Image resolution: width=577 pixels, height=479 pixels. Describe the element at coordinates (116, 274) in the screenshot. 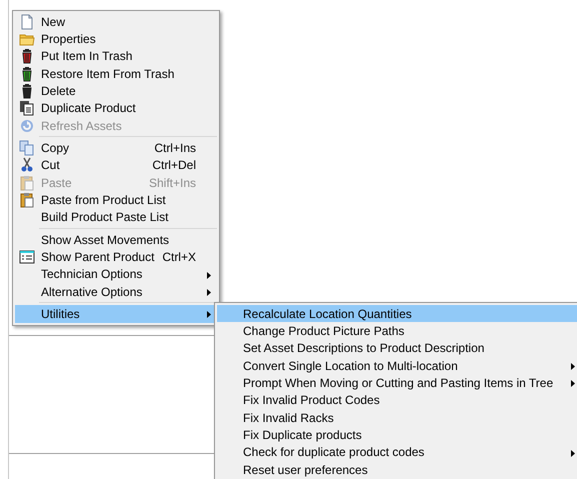

I see `menu-item: Technician Options` at that location.